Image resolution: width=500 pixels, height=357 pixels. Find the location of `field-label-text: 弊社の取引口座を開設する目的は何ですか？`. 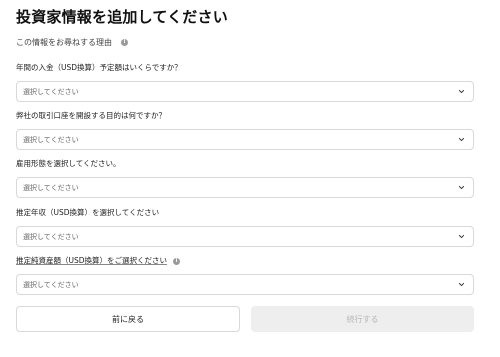

field-label-text: 弊社の取引口座を開設する目的は何ですか？ is located at coordinates (91, 115).